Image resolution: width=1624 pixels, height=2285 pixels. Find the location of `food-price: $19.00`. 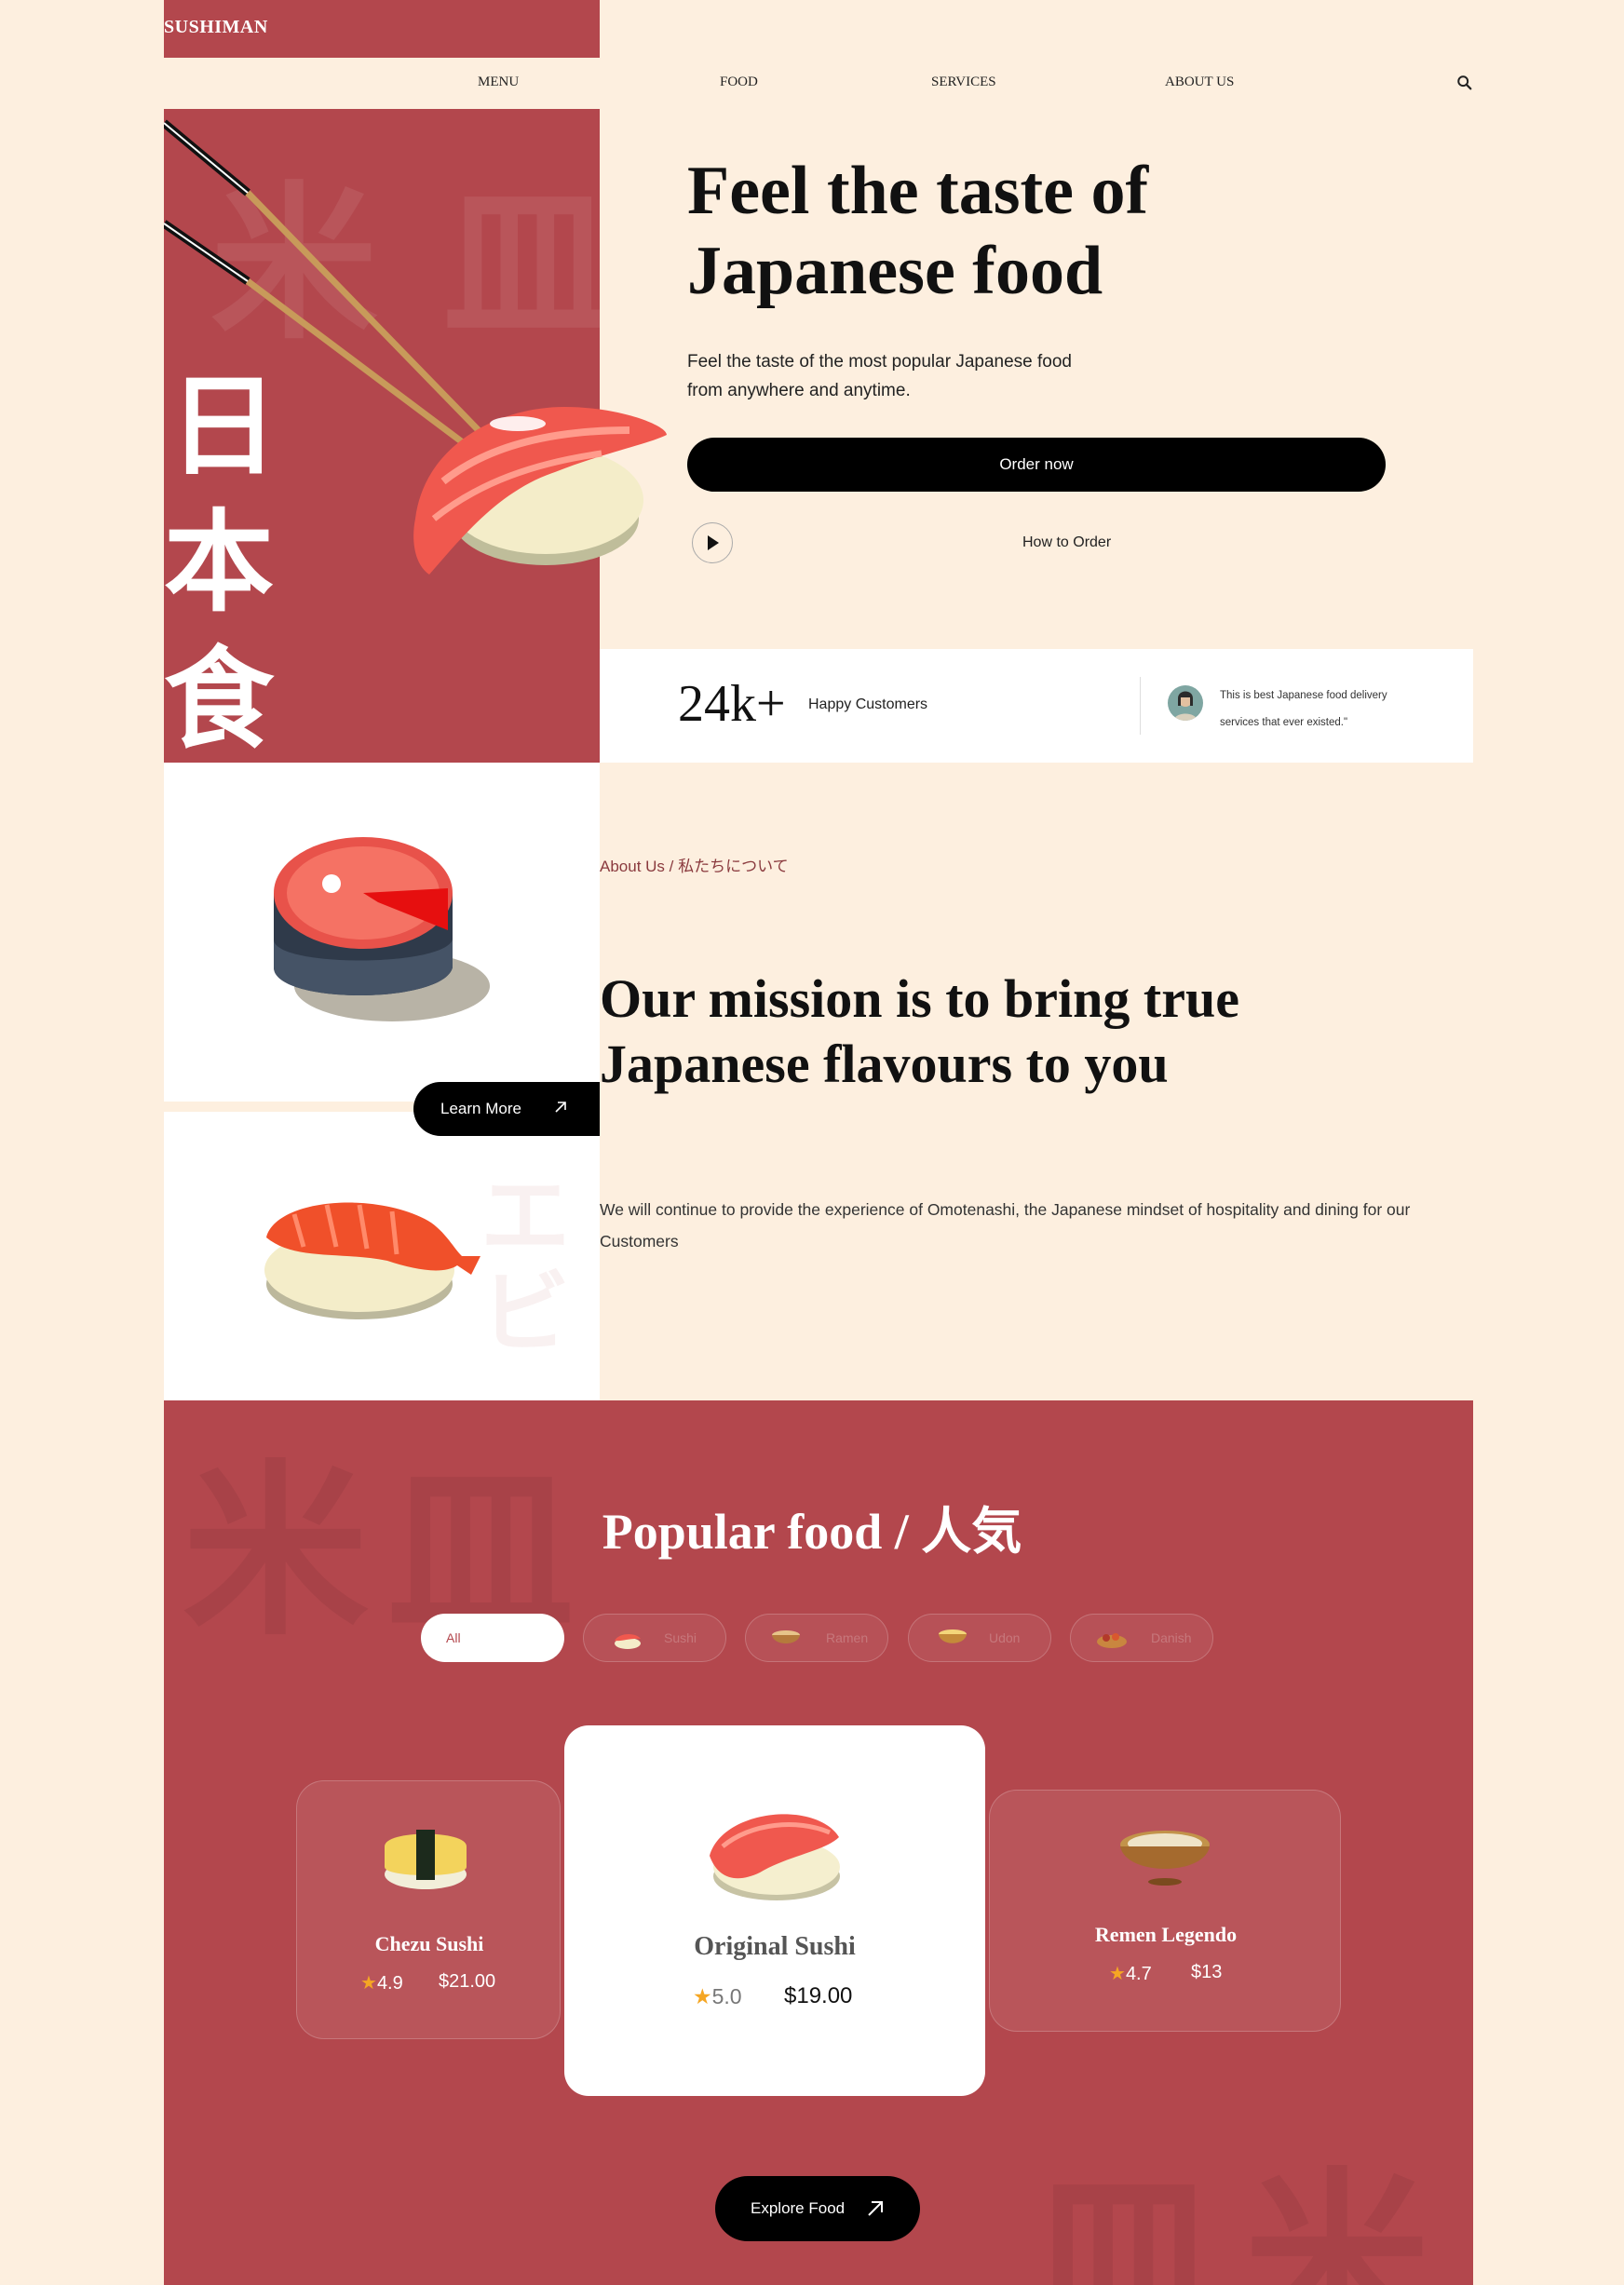

food-price: $19.00 is located at coordinates (818, 1995).